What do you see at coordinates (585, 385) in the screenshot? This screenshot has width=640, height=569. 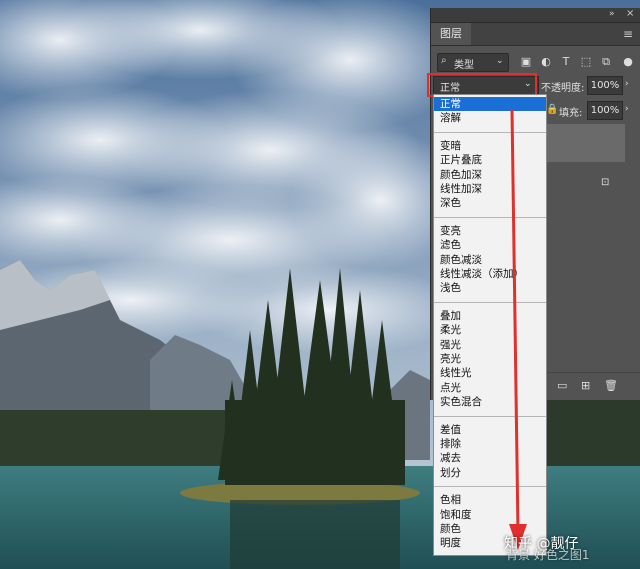 I see `new-layer-icon: ⊞` at bounding box center [585, 385].